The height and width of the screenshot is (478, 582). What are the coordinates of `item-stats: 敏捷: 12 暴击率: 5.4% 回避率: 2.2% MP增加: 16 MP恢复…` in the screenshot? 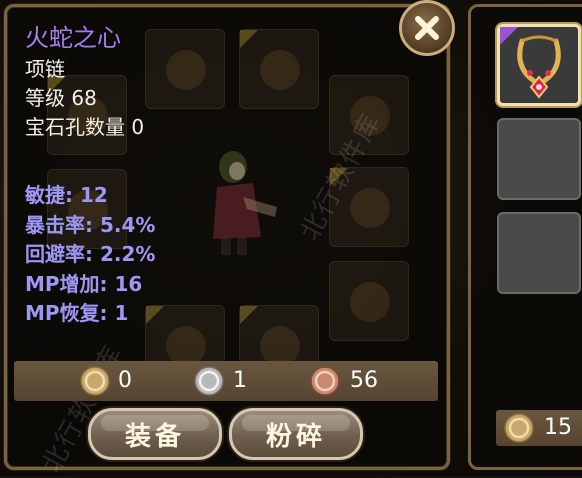 It's located at (90, 255).